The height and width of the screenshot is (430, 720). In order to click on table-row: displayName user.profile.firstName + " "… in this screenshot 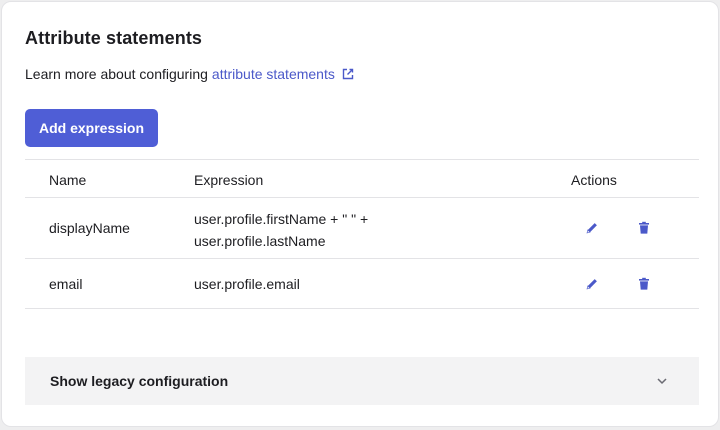, I will do `click(362, 227)`.